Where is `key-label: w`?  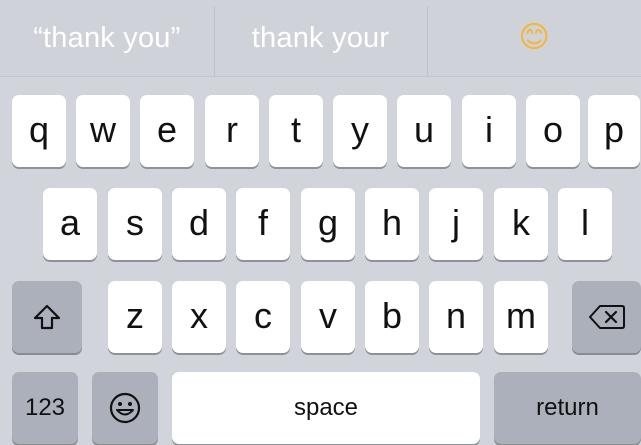 key-label: w is located at coordinates (103, 129).